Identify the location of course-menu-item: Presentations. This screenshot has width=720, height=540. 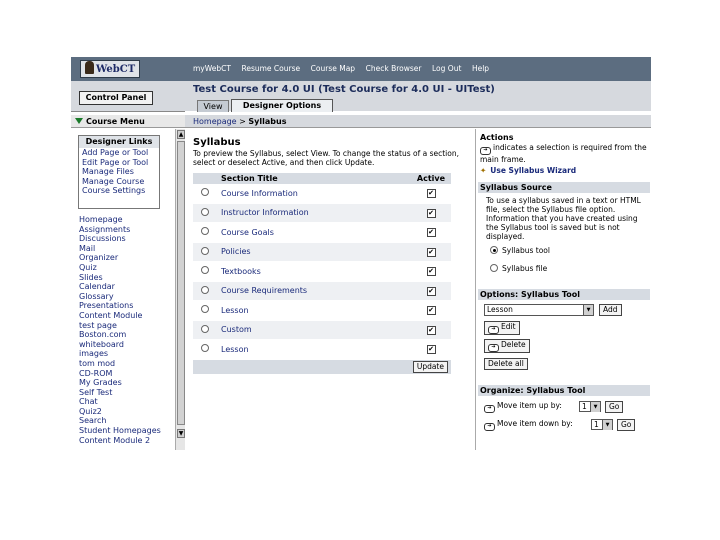
(127, 306).